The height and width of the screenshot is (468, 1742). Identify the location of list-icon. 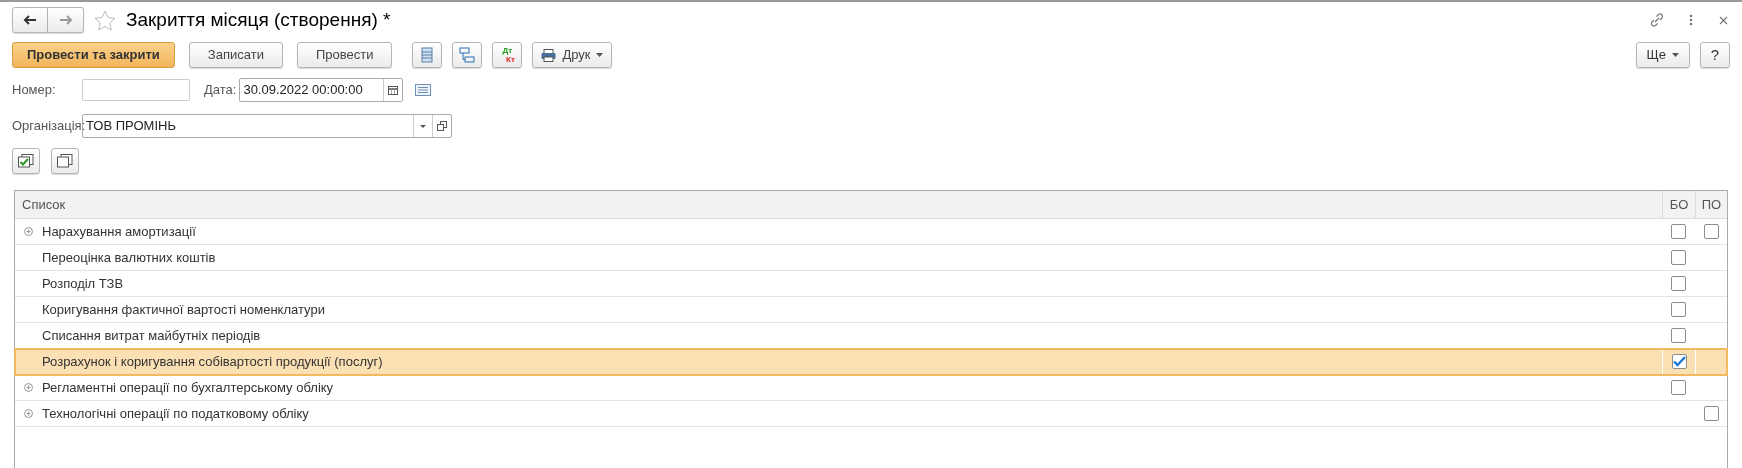
(427, 55).